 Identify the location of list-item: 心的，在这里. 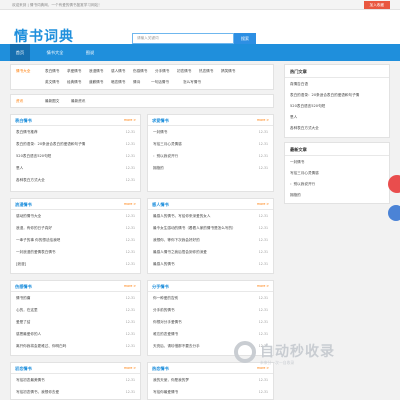
(27, 310).